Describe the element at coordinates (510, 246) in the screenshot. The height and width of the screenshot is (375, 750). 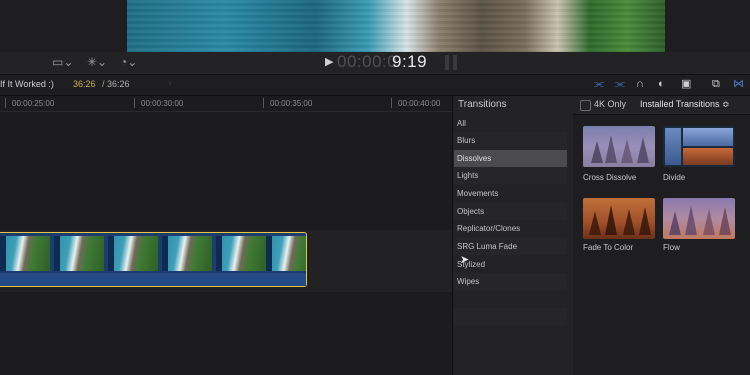
I see `category-srg-luma-fade: SRG Luma Fade` at that location.